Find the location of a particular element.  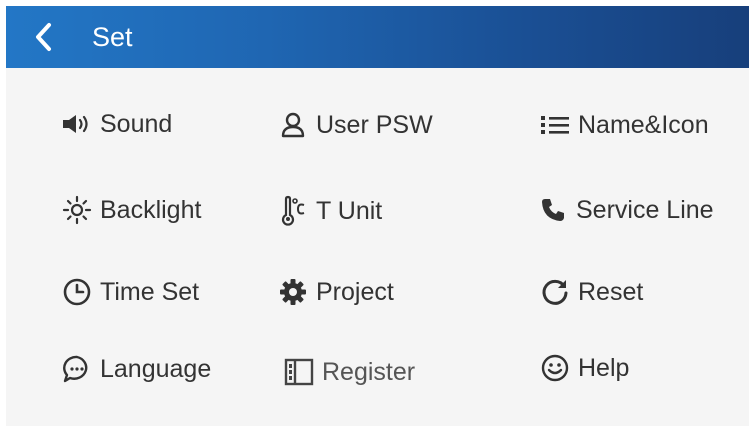

menu-item-project: Project is located at coordinates (335, 292).